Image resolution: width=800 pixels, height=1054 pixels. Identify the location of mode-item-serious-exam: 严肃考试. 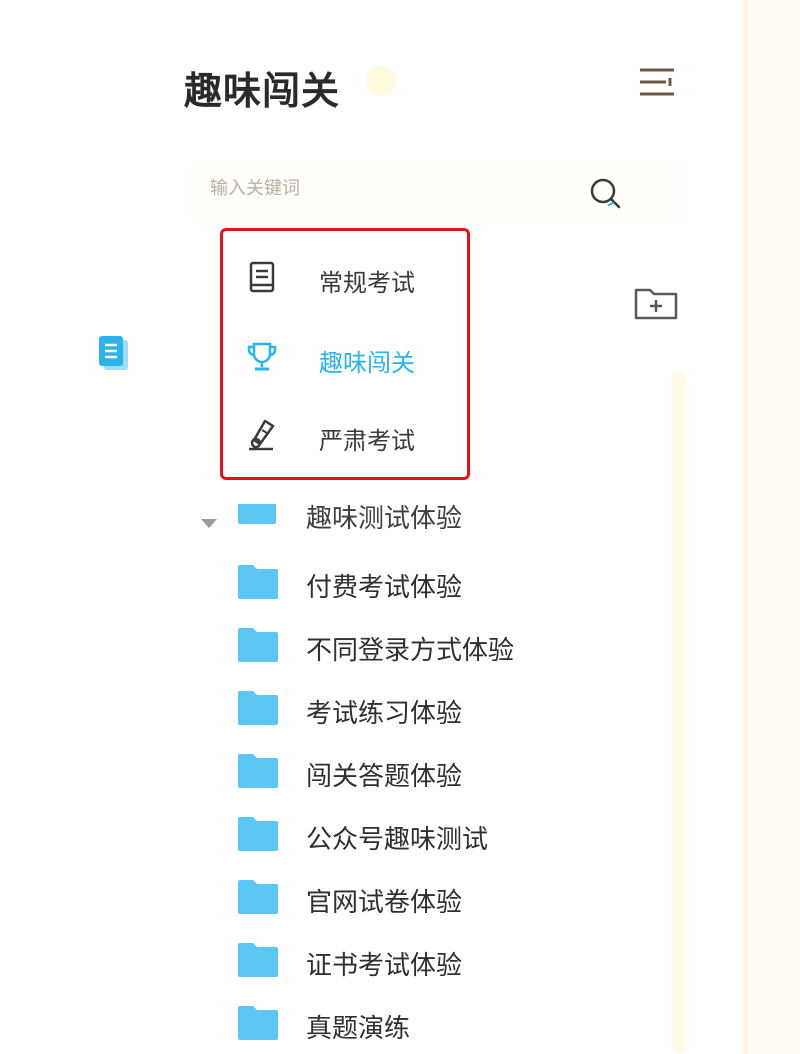
(355, 434).